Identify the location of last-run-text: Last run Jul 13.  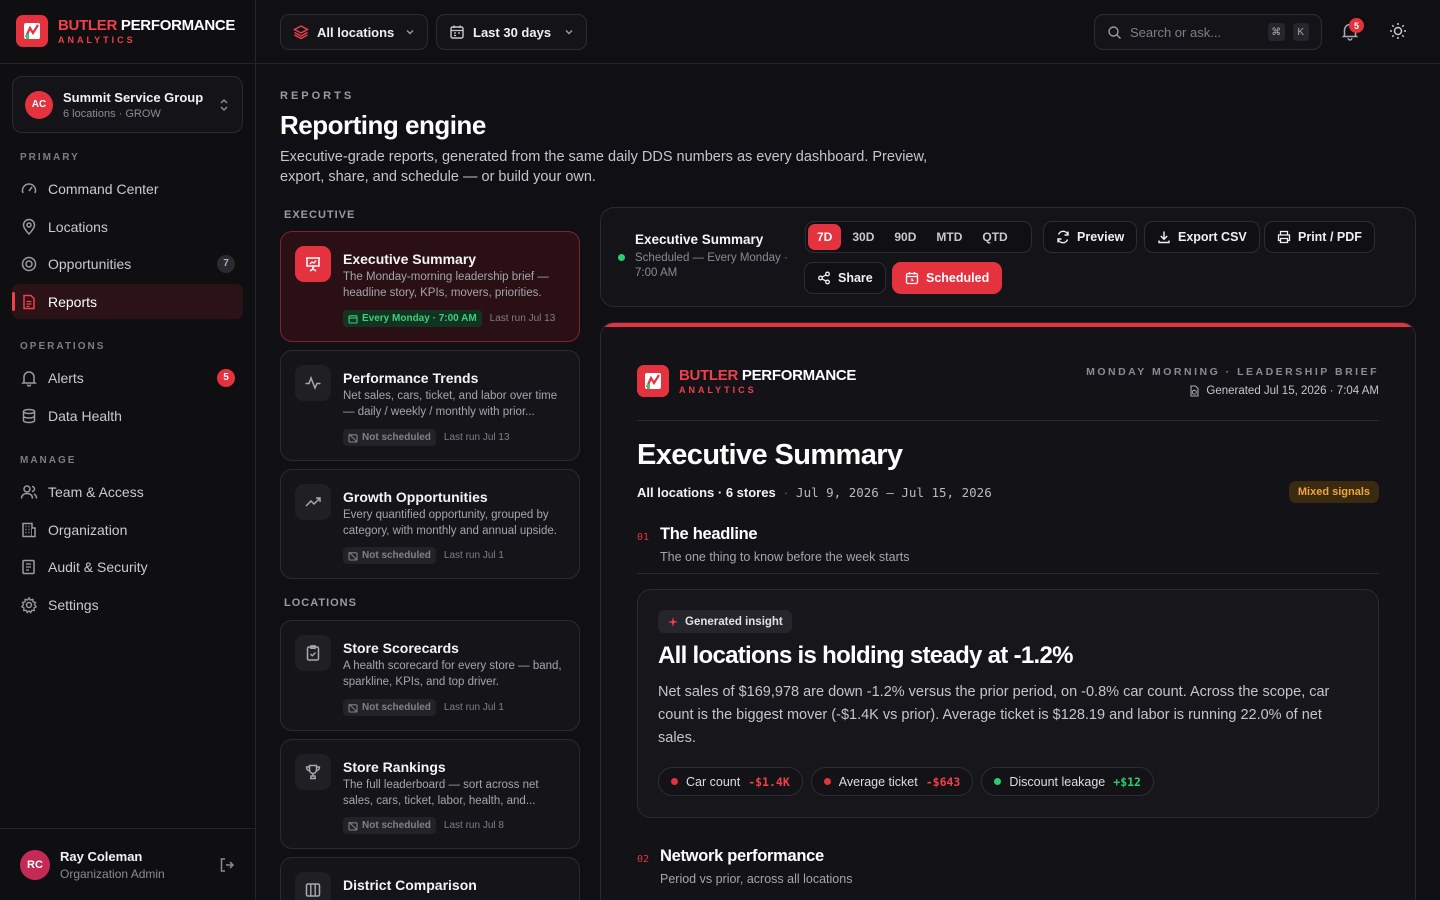
(522, 318).